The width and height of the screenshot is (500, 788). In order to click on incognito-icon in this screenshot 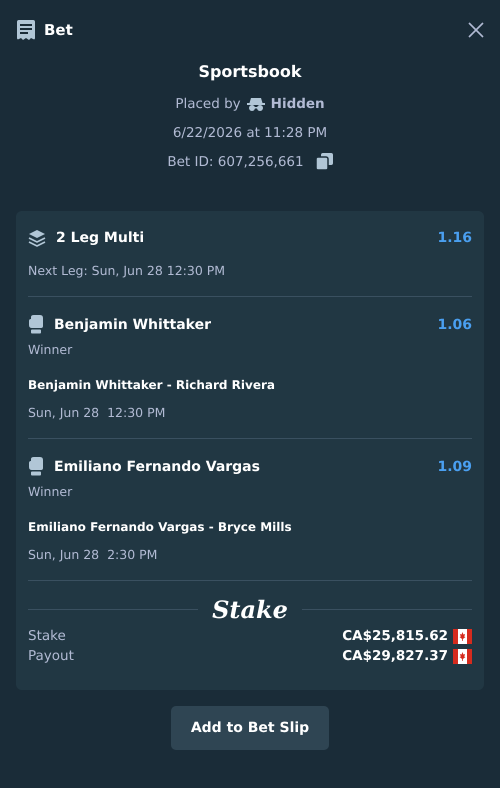, I will do `click(255, 104)`.